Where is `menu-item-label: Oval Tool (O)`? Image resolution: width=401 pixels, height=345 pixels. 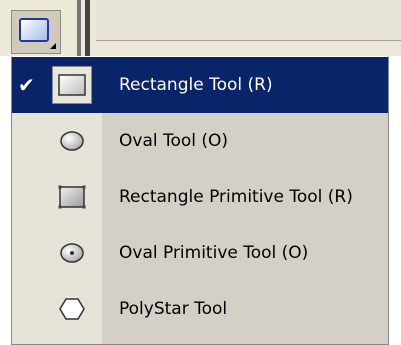
menu-item-label: Oval Tool (O) is located at coordinates (174, 141).